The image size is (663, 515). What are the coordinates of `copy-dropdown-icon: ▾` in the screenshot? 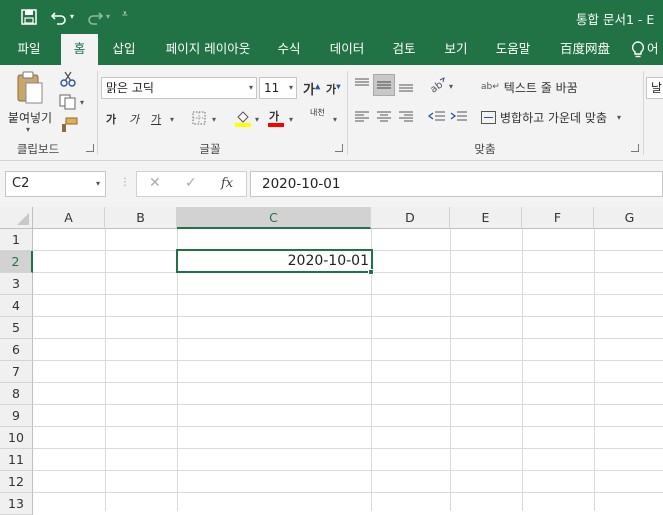 It's located at (82, 102).